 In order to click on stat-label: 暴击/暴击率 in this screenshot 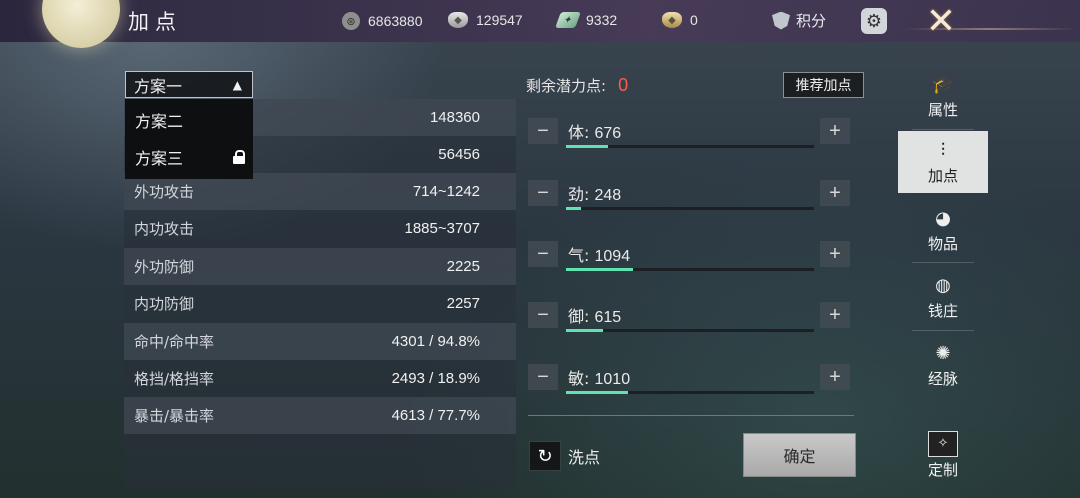, I will do `click(174, 416)`.